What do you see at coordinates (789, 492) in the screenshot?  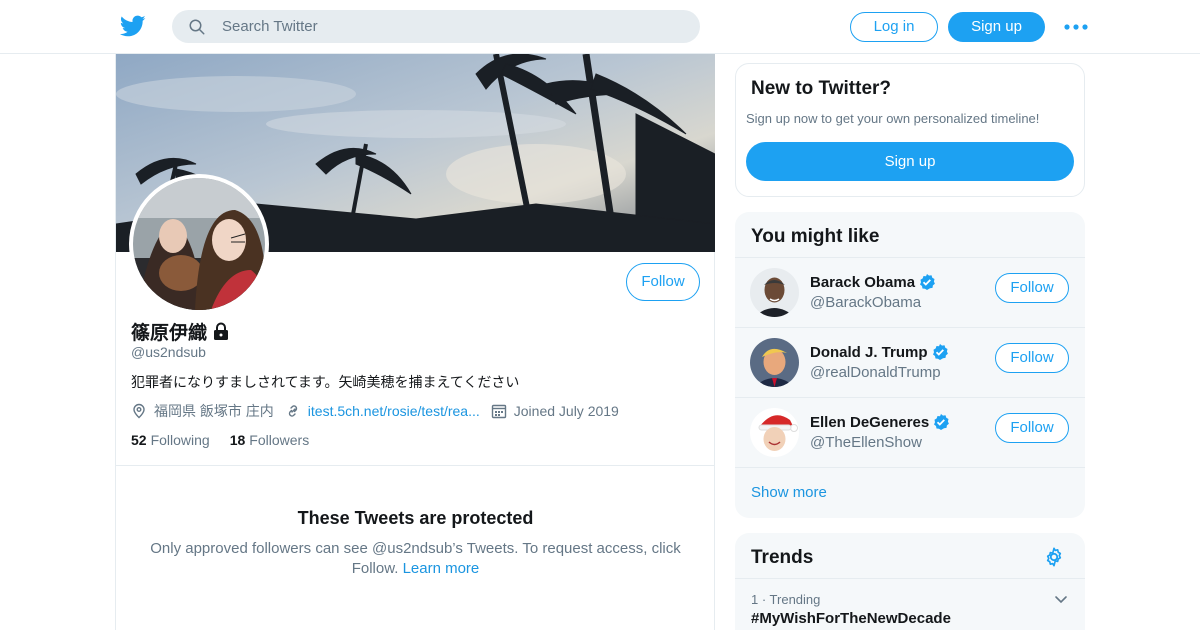 I see `show-more-link: Show more` at bounding box center [789, 492].